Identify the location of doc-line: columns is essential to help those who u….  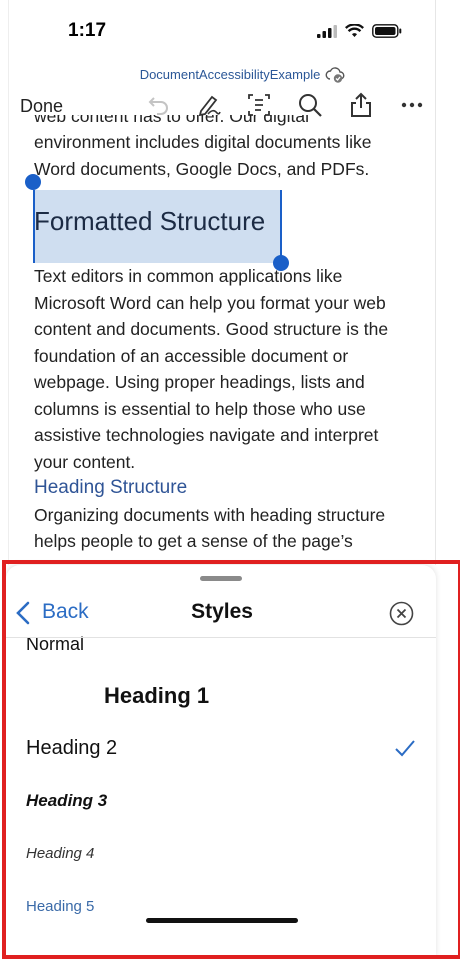
(200, 408).